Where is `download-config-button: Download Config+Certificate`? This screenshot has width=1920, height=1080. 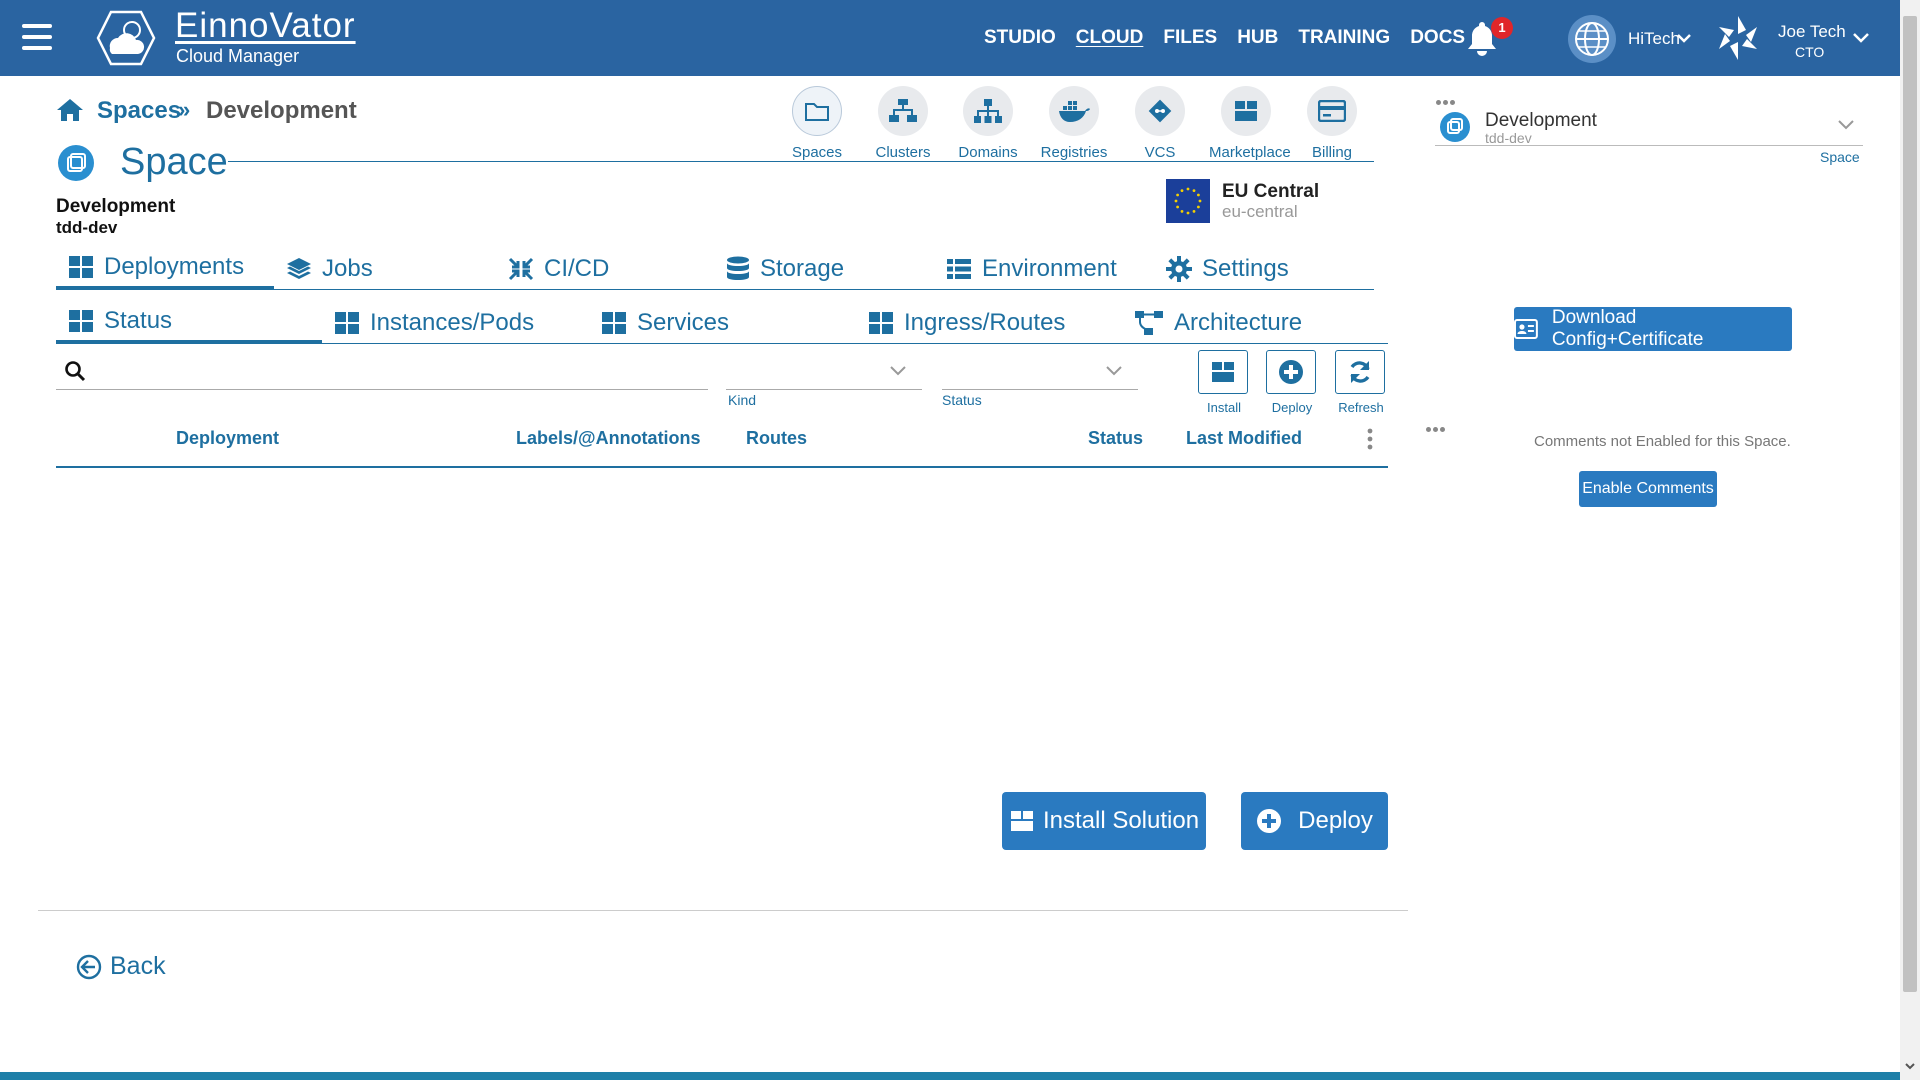 download-config-button: Download Config+Certificate is located at coordinates (1653, 329).